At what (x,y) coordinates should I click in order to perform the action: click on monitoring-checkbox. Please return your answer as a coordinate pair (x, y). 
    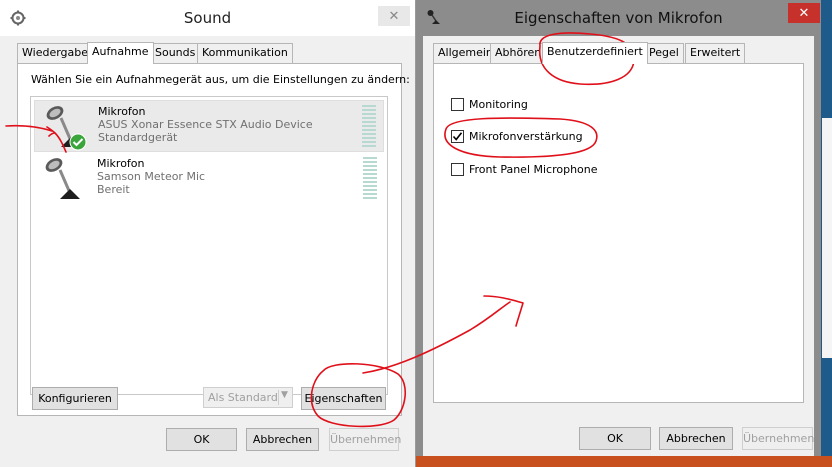
    Looking at the image, I should click on (457, 104).